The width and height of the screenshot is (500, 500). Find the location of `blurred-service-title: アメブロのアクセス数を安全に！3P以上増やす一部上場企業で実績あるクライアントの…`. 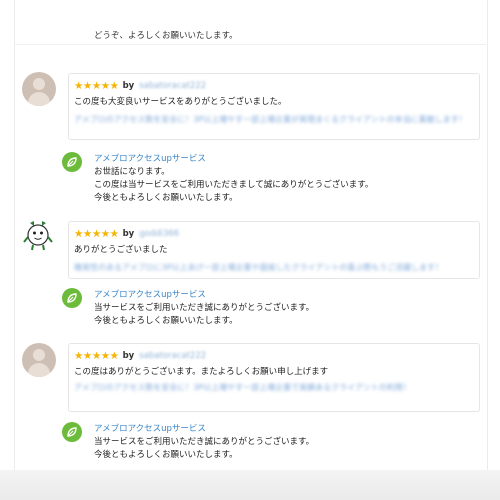

blurred-service-title: アメブロのアクセス数を安全に！3P以上増やす一部上場企業で実績あるクライアントの… is located at coordinates (273, 387).